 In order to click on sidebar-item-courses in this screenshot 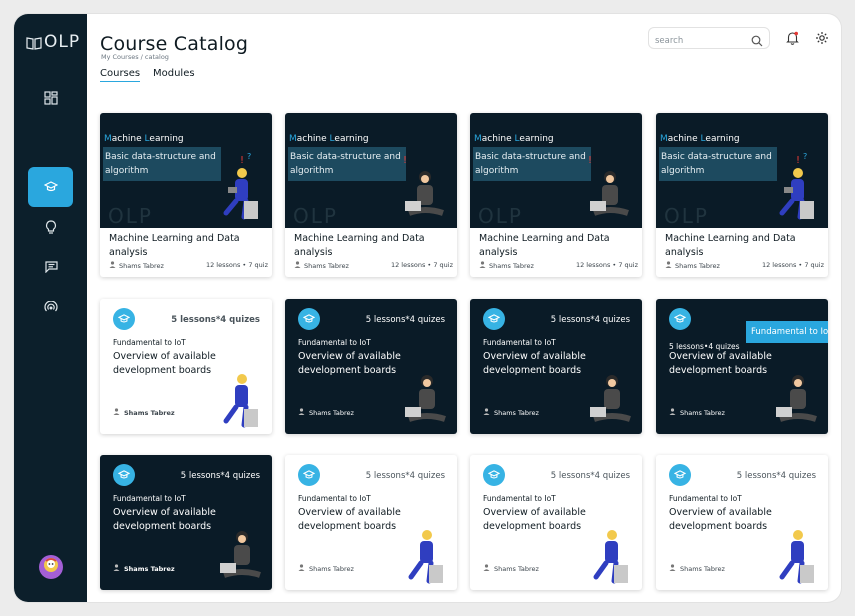, I will do `click(50, 187)`.